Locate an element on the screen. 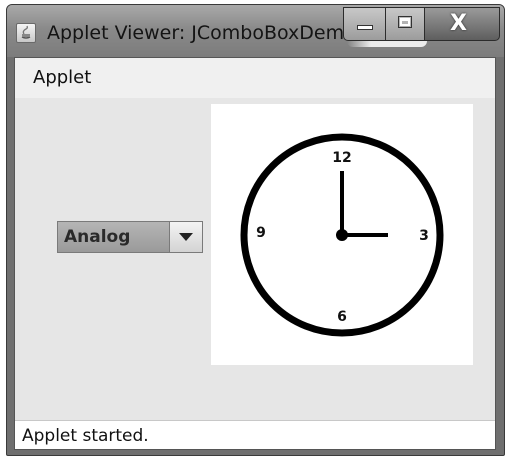 The height and width of the screenshot is (460, 509). clock-label-6: 6 is located at coordinates (342, 317).